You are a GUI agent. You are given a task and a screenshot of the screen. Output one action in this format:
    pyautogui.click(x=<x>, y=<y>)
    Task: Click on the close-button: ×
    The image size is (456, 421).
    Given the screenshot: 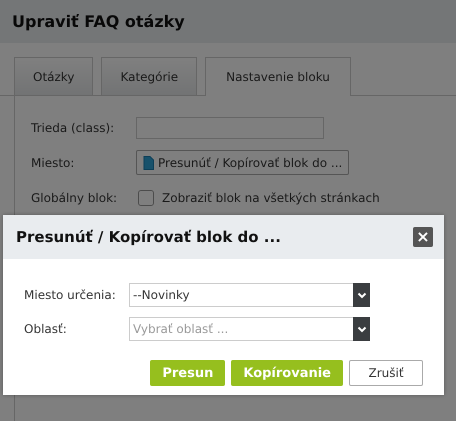 What is the action you would take?
    pyautogui.click(x=423, y=237)
    